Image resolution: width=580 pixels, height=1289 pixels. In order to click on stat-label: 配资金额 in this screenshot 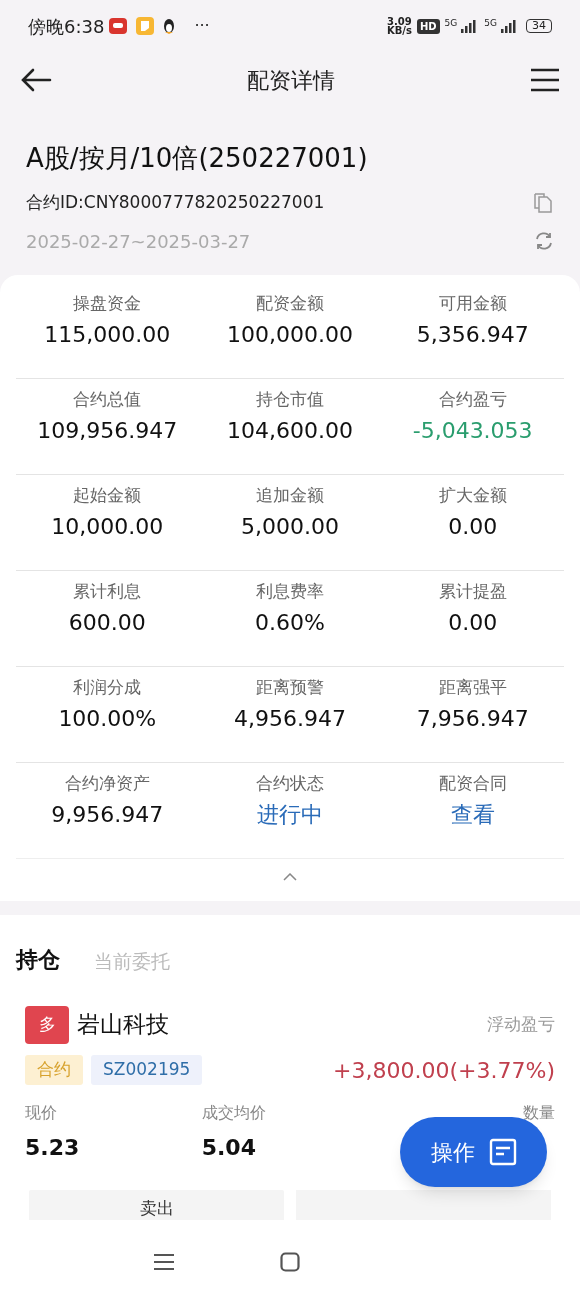, I will do `click(290, 303)`.